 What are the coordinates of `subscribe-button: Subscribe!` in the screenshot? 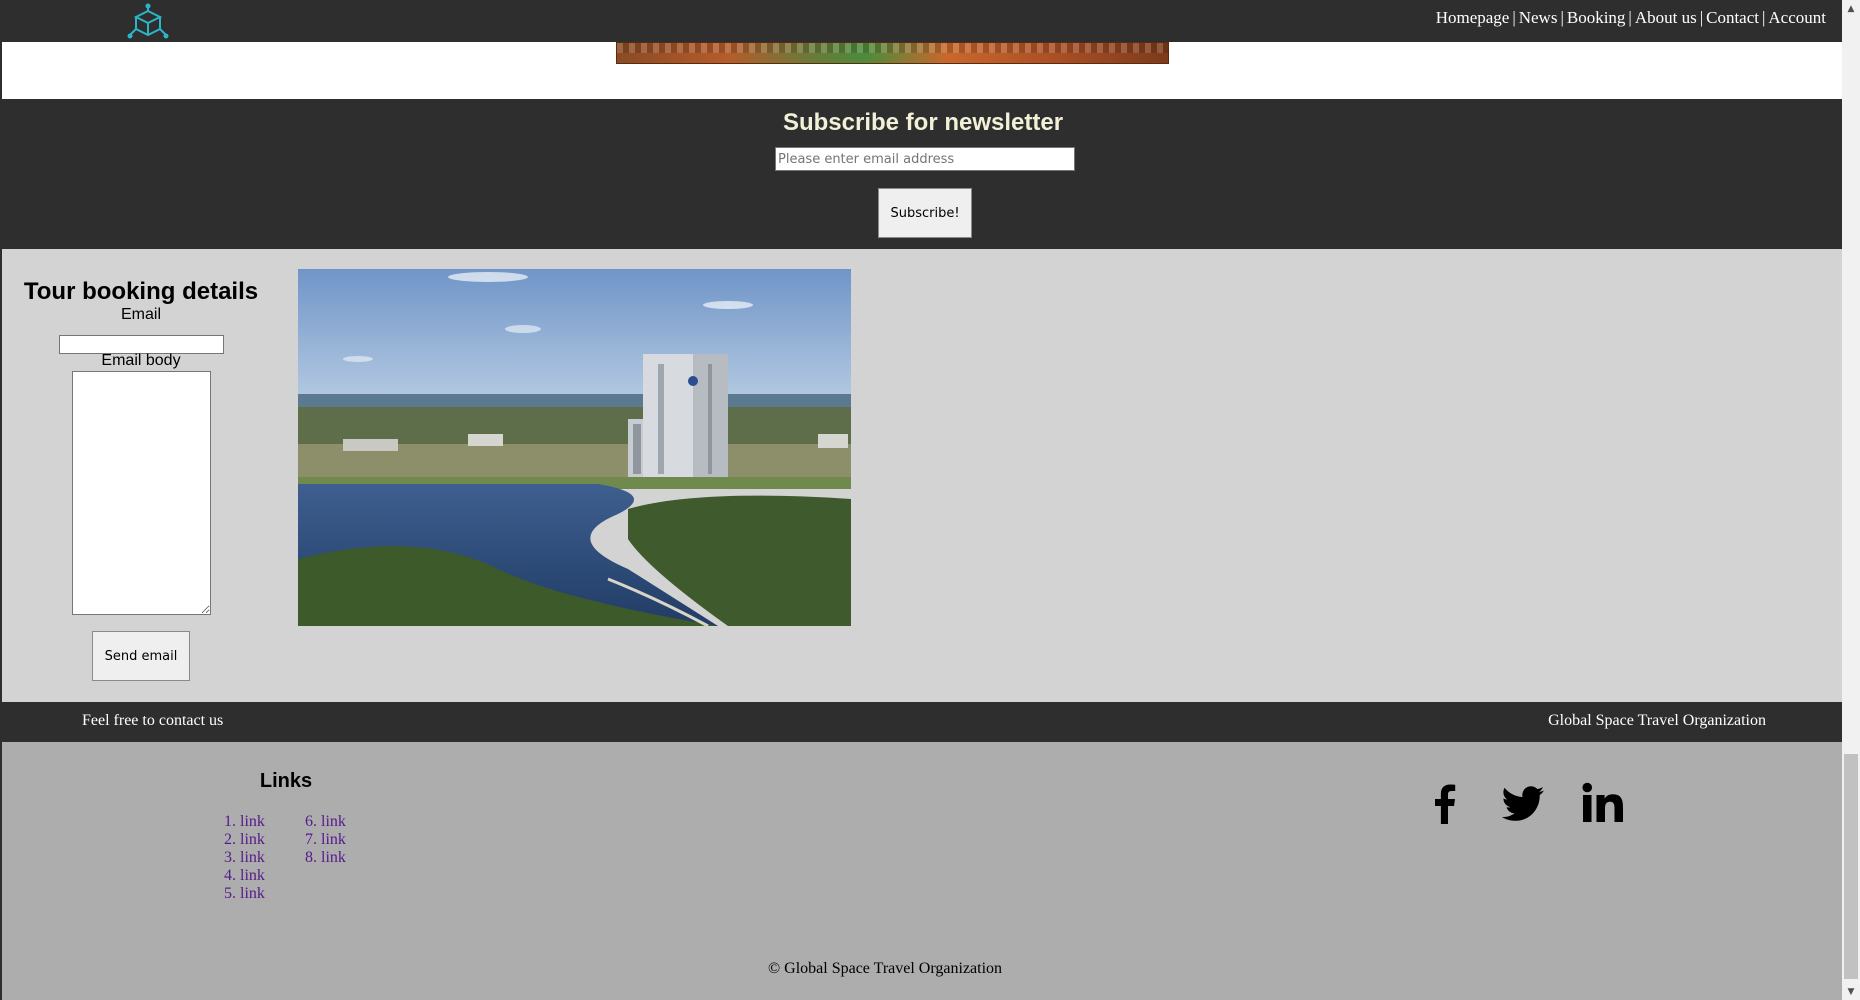 It's located at (925, 213).